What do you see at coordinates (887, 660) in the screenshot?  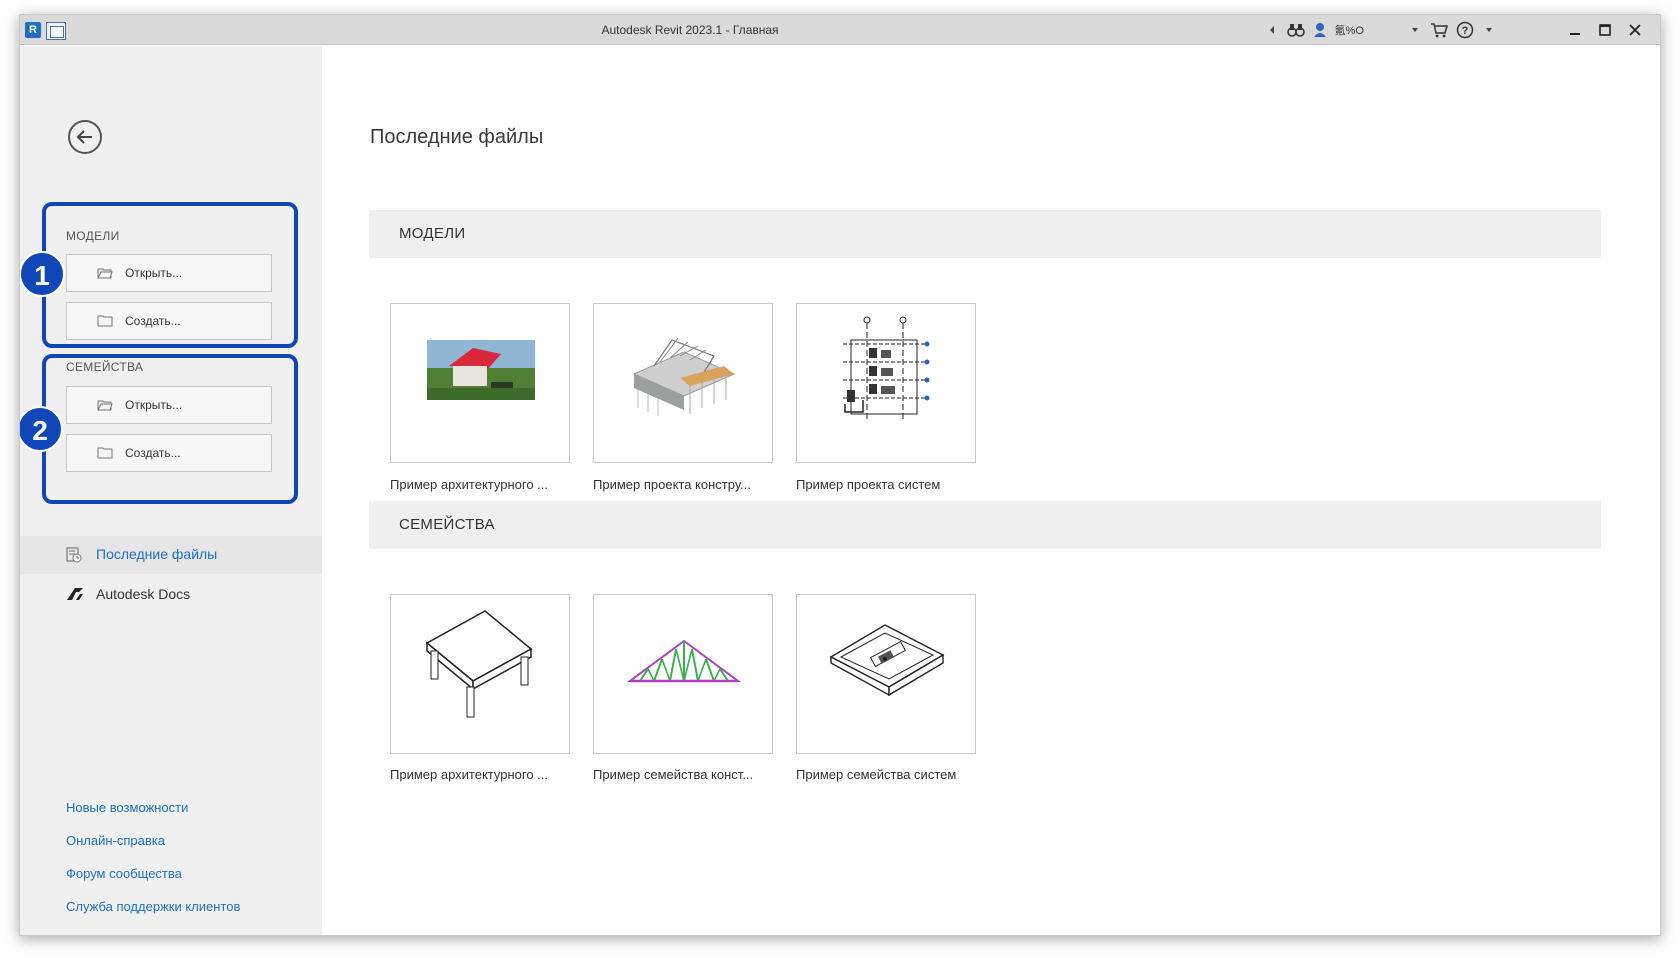 I see `systems-family-thumbnail` at bounding box center [887, 660].